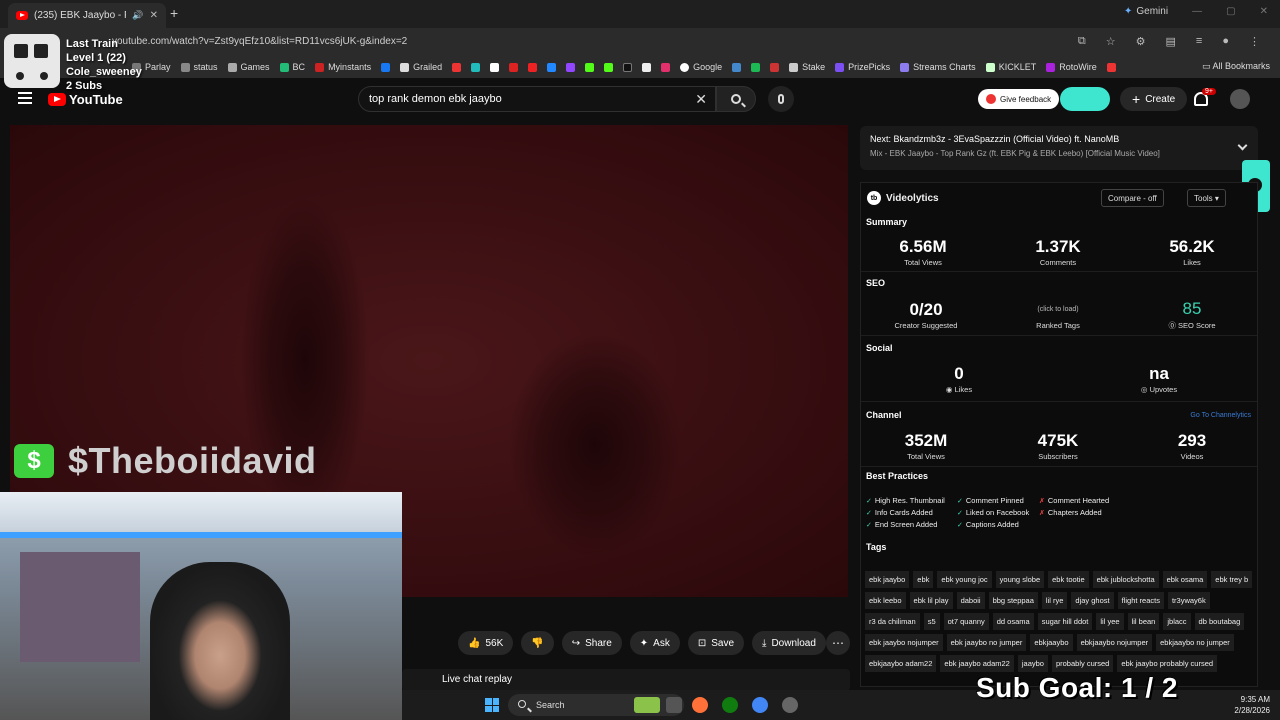 The width and height of the screenshot is (1280, 720). I want to click on browser-tab: (235) EBK Jaaybo - Probably 🔊 ✕, so click(87, 15).